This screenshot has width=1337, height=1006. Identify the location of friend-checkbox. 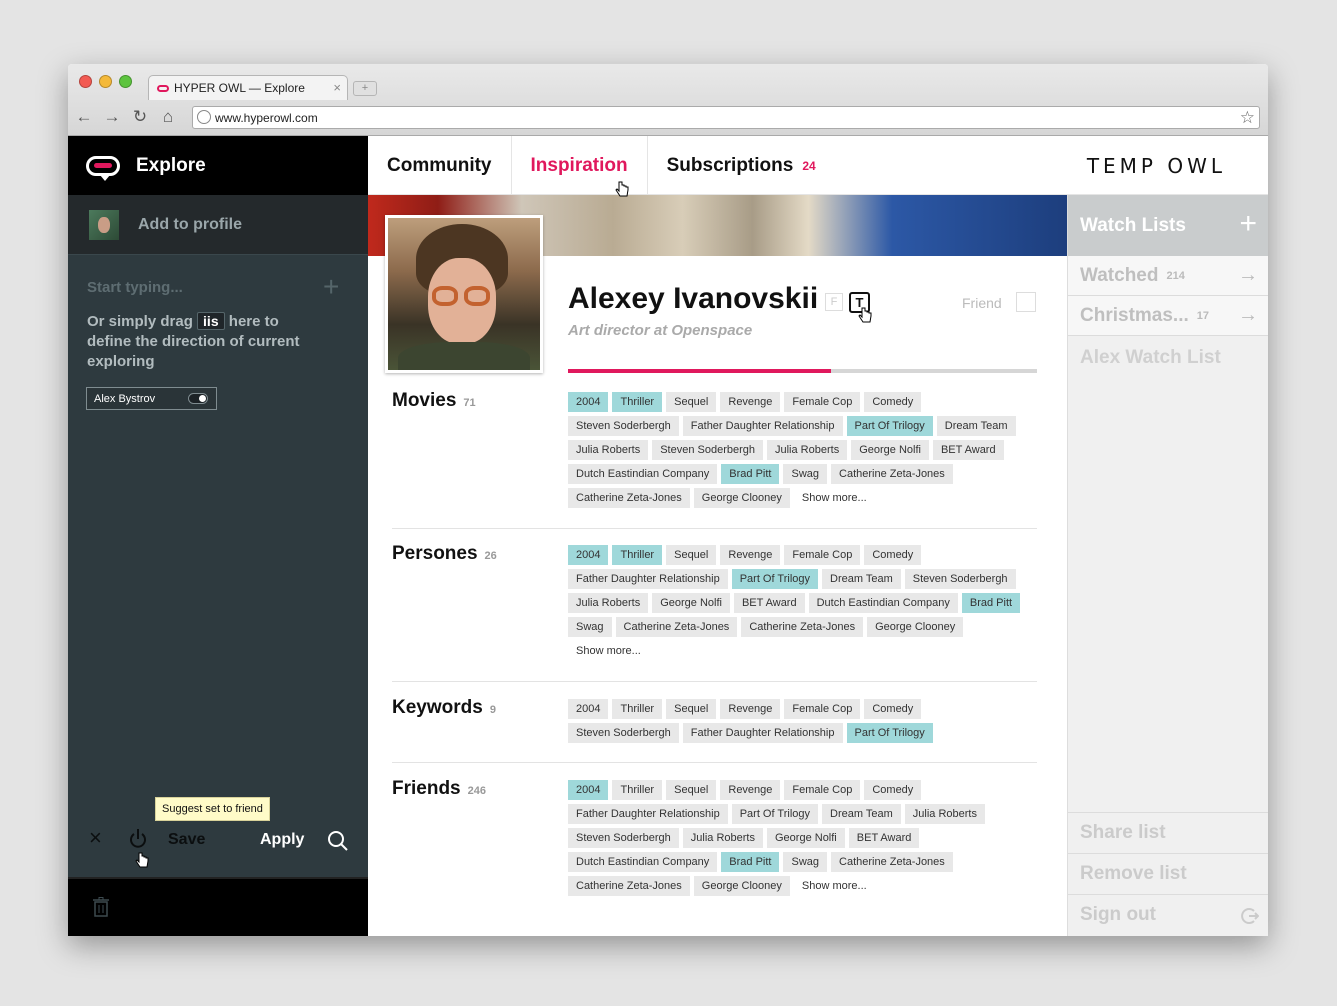
(1026, 302).